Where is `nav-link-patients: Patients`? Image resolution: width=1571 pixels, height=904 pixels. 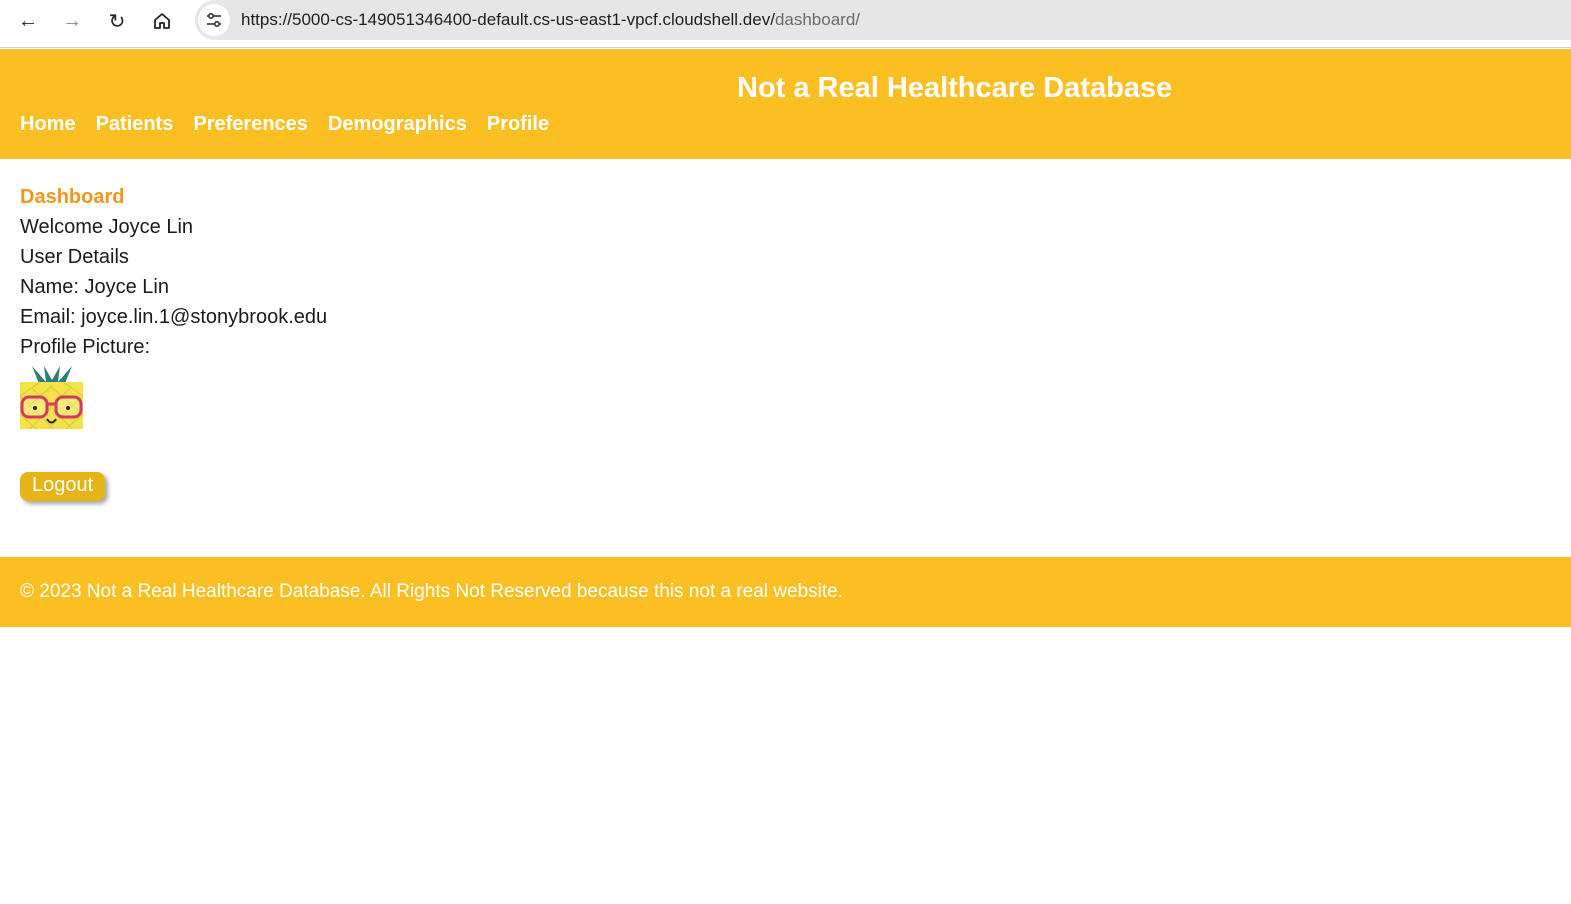 nav-link-patients: Patients is located at coordinates (135, 124).